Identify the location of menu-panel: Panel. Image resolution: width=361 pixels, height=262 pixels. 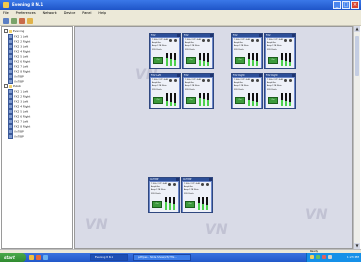
(86, 13).